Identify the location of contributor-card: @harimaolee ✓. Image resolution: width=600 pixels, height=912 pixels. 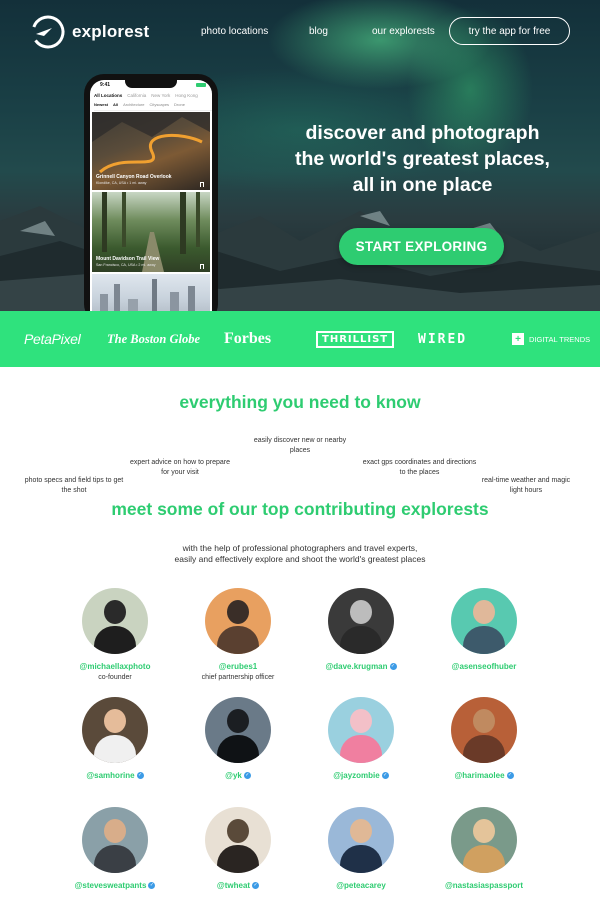
(484, 738).